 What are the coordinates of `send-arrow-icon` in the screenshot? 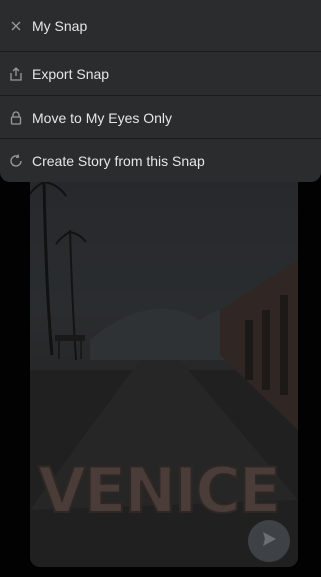 It's located at (269, 541).